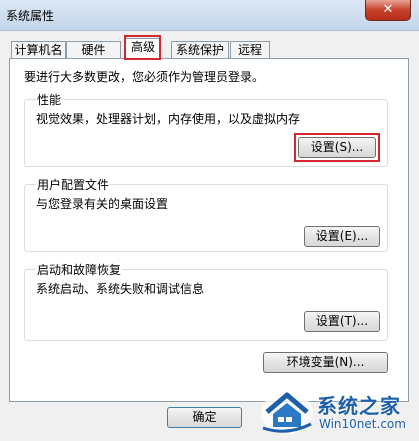 The height and width of the screenshot is (441, 419). I want to click on close-button: ✕, so click(388, 10).